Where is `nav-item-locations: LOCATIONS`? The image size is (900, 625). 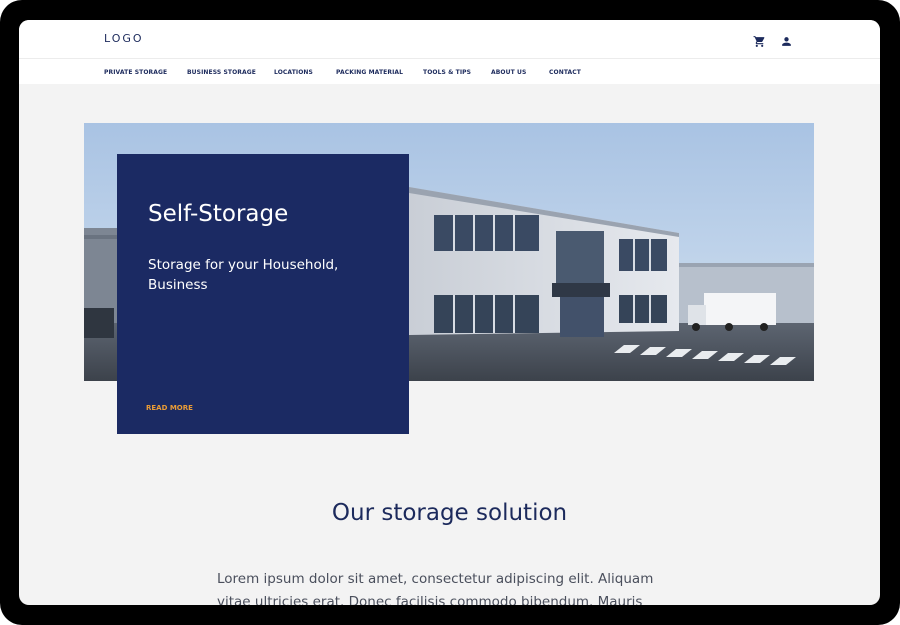
nav-item-locations: LOCATIONS is located at coordinates (293, 72).